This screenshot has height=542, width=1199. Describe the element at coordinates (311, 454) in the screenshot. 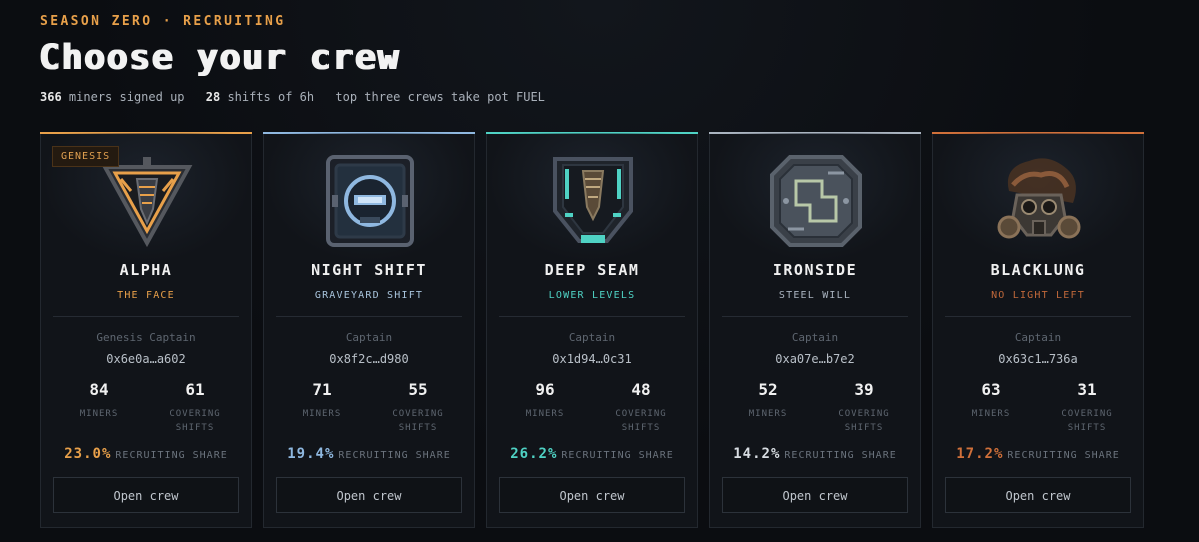

I see `share-percent: 19.4%` at that location.